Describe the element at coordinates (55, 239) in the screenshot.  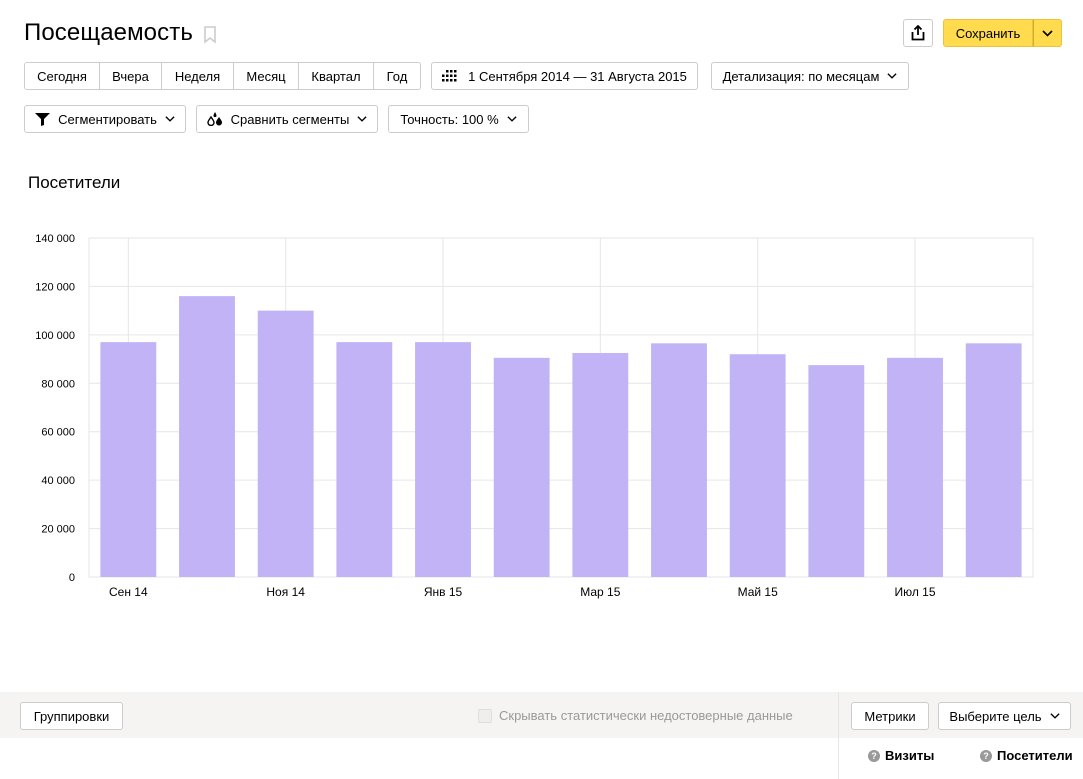
I see `y-tick-label: 140 000` at that location.